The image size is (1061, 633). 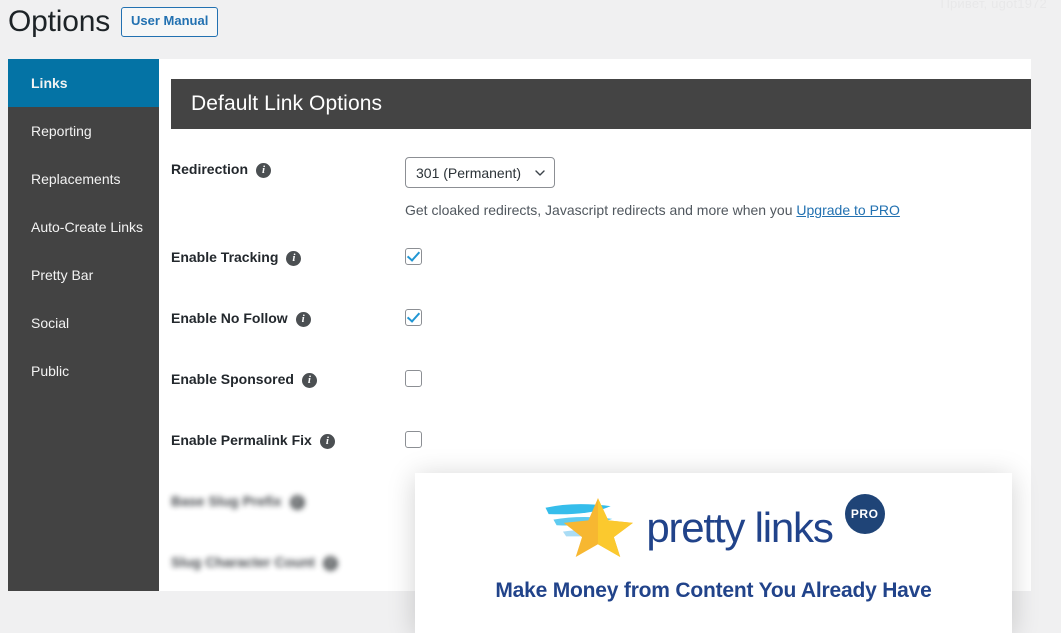 I want to click on logo-wordmark: pretty links, so click(x=740, y=527).